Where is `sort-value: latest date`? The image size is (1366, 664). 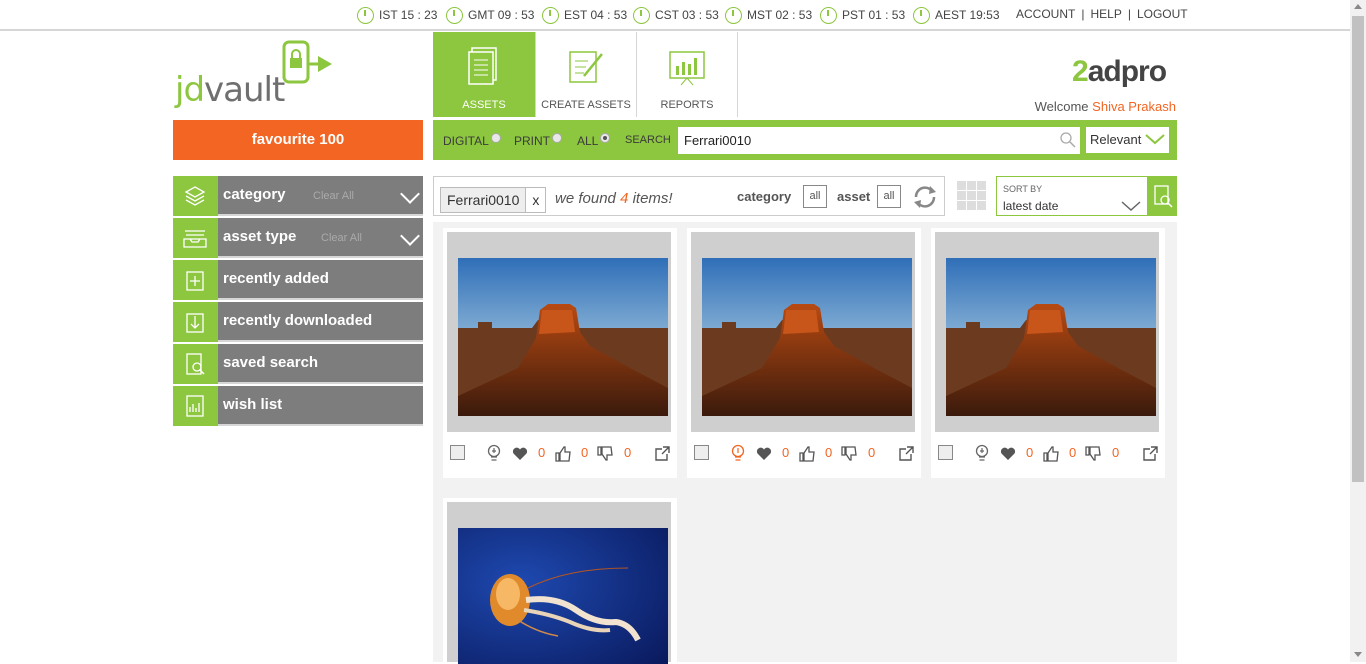
sort-value: latest date is located at coordinates (1031, 206).